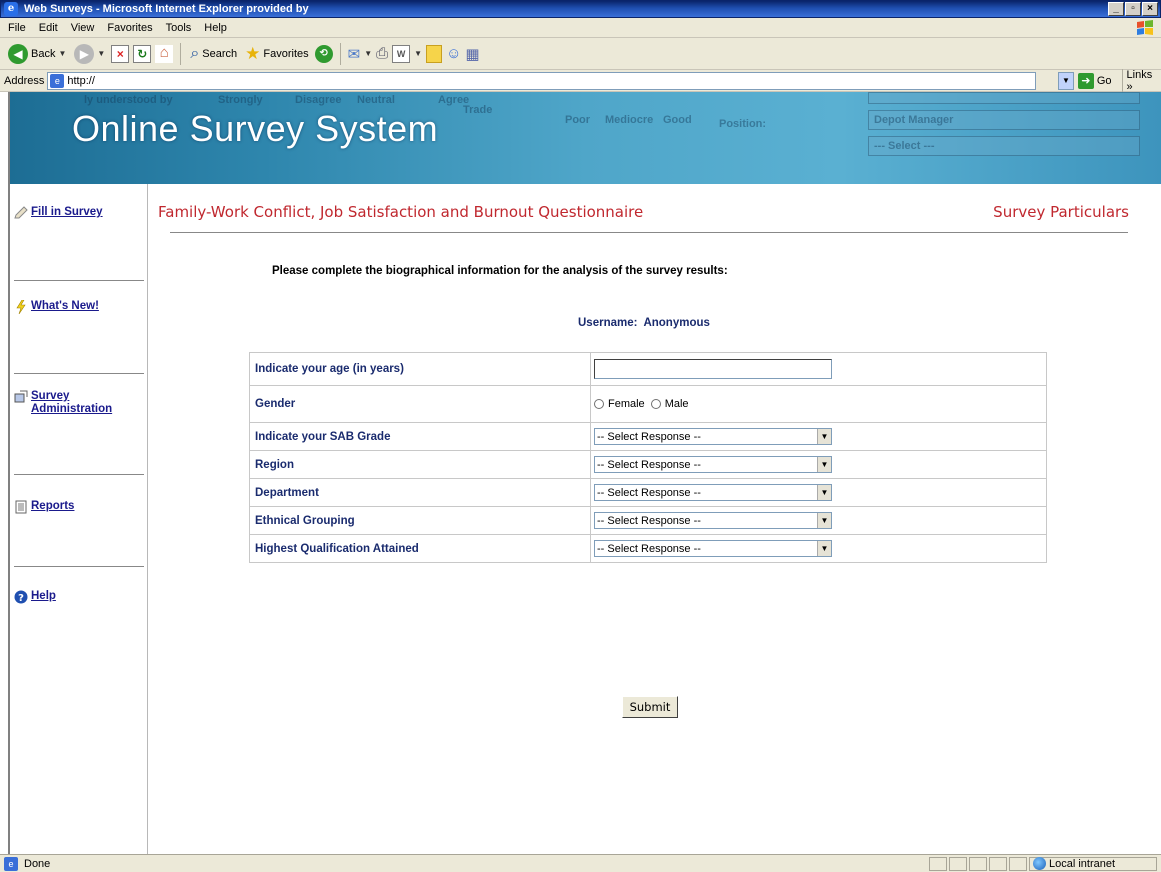 Image resolution: width=1161 pixels, height=872 pixels. Describe the element at coordinates (1004, 98) in the screenshot. I see `banner-watermark-box` at that location.